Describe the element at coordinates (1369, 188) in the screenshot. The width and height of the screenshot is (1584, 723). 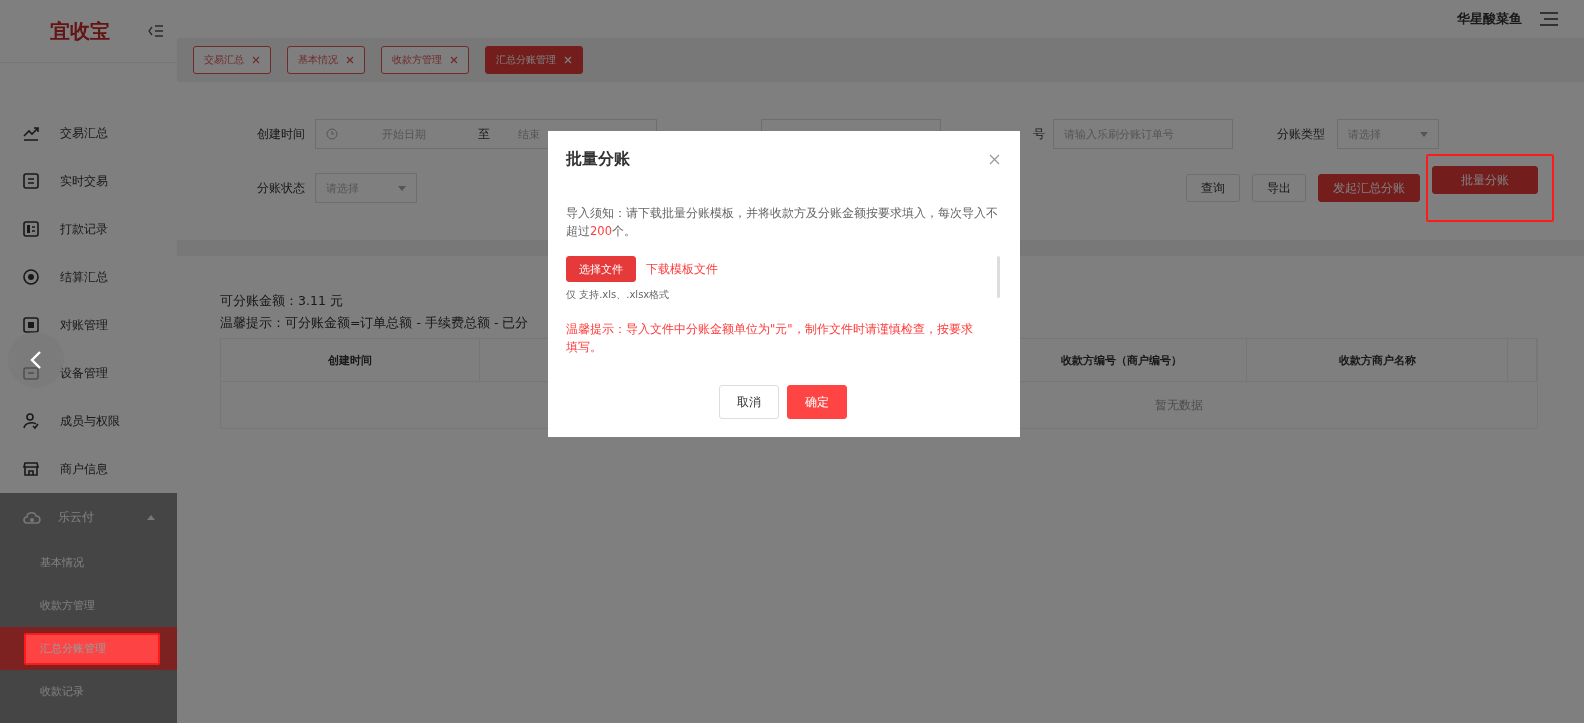
I see `action-button: 发起汇总分账` at that location.